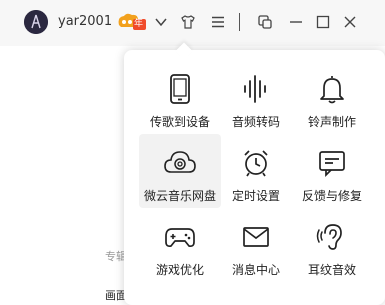  What do you see at coordinates (131, 22) in the screenshot?
I see `vip-badge-icon: 年` at bounding box center [131, 22].